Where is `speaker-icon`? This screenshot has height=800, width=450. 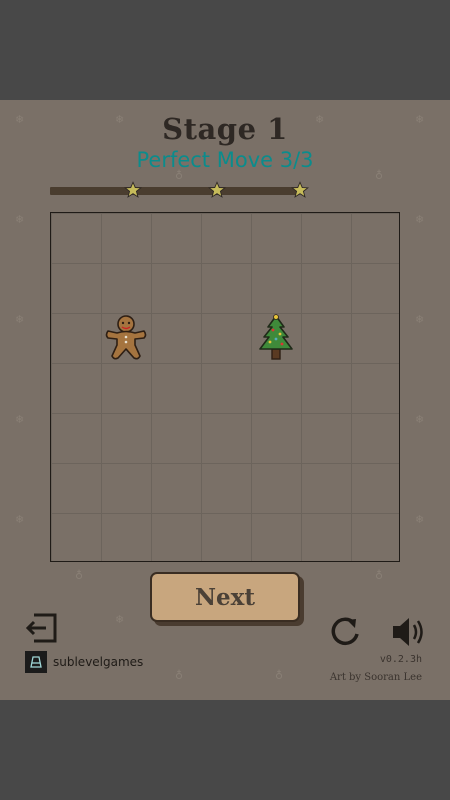 speaker-icon is located at coordinates (408, 632).